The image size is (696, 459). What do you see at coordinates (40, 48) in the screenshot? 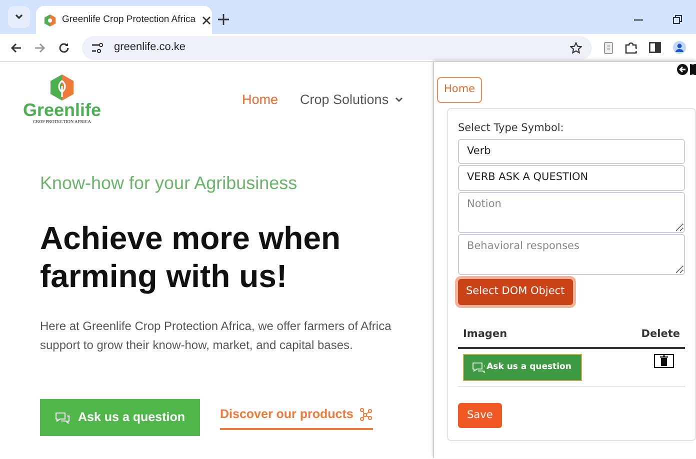
I see `forward-arrow-icon` at bounding box center [40, 48].